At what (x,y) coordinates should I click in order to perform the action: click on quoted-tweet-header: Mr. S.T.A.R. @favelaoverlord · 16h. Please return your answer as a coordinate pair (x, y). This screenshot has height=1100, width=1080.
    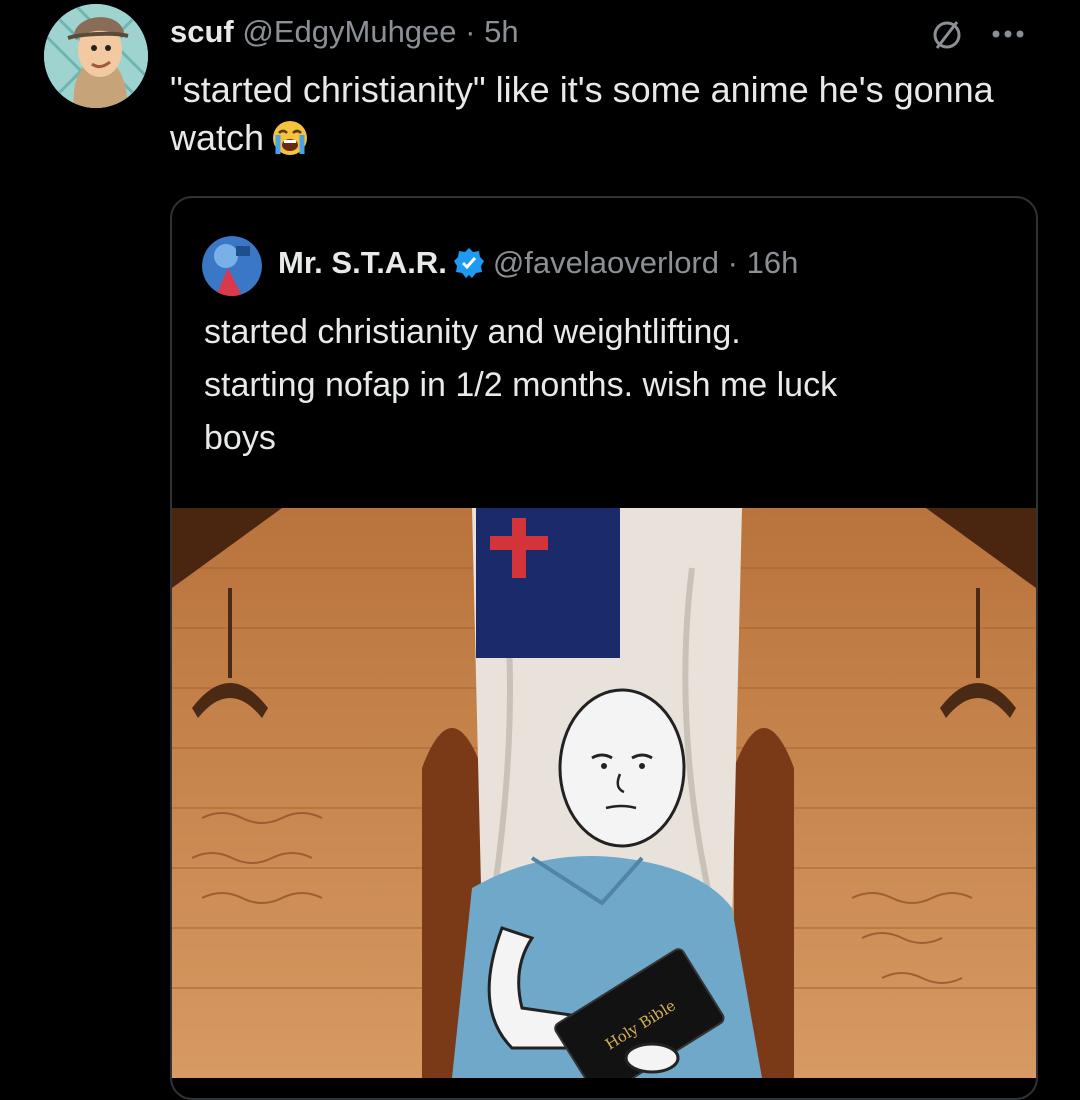
    Looking at the image, I should click on (538, 263).